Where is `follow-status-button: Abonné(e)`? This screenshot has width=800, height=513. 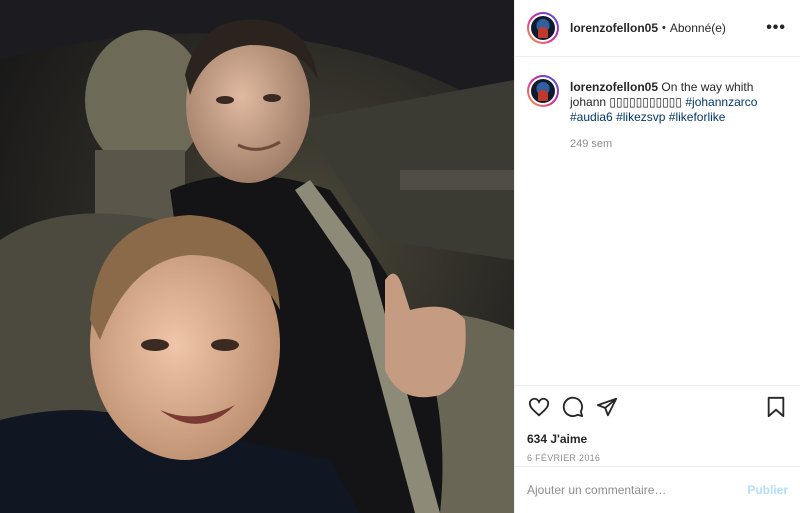 follow-status-button: Abonné(e) is located at coordinates (698, 28).